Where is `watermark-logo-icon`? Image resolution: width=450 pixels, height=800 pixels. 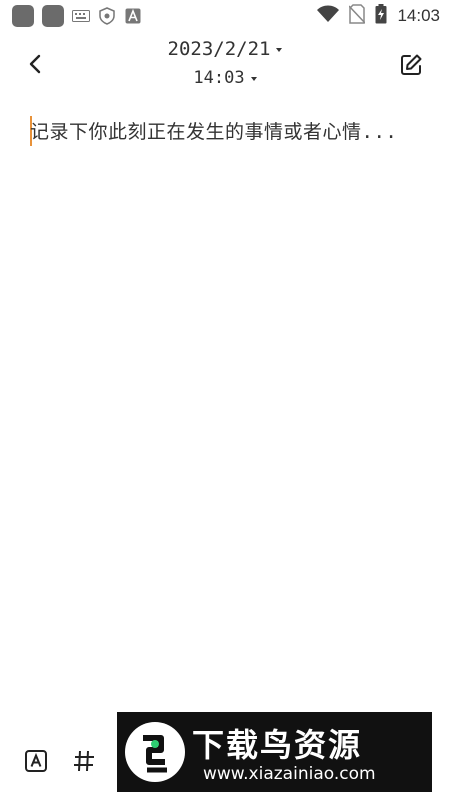
watermark-logo-icon is located at coordinates (155, 752).